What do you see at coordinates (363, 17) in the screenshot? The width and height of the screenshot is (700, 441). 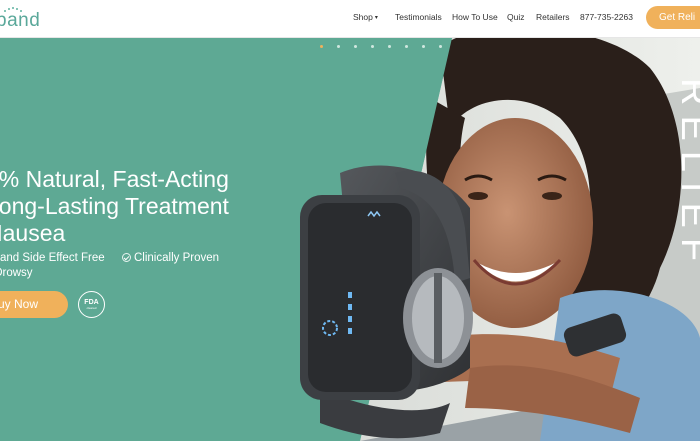 I see `nav-shop-label: Shop` at bounding box center [363, 17].